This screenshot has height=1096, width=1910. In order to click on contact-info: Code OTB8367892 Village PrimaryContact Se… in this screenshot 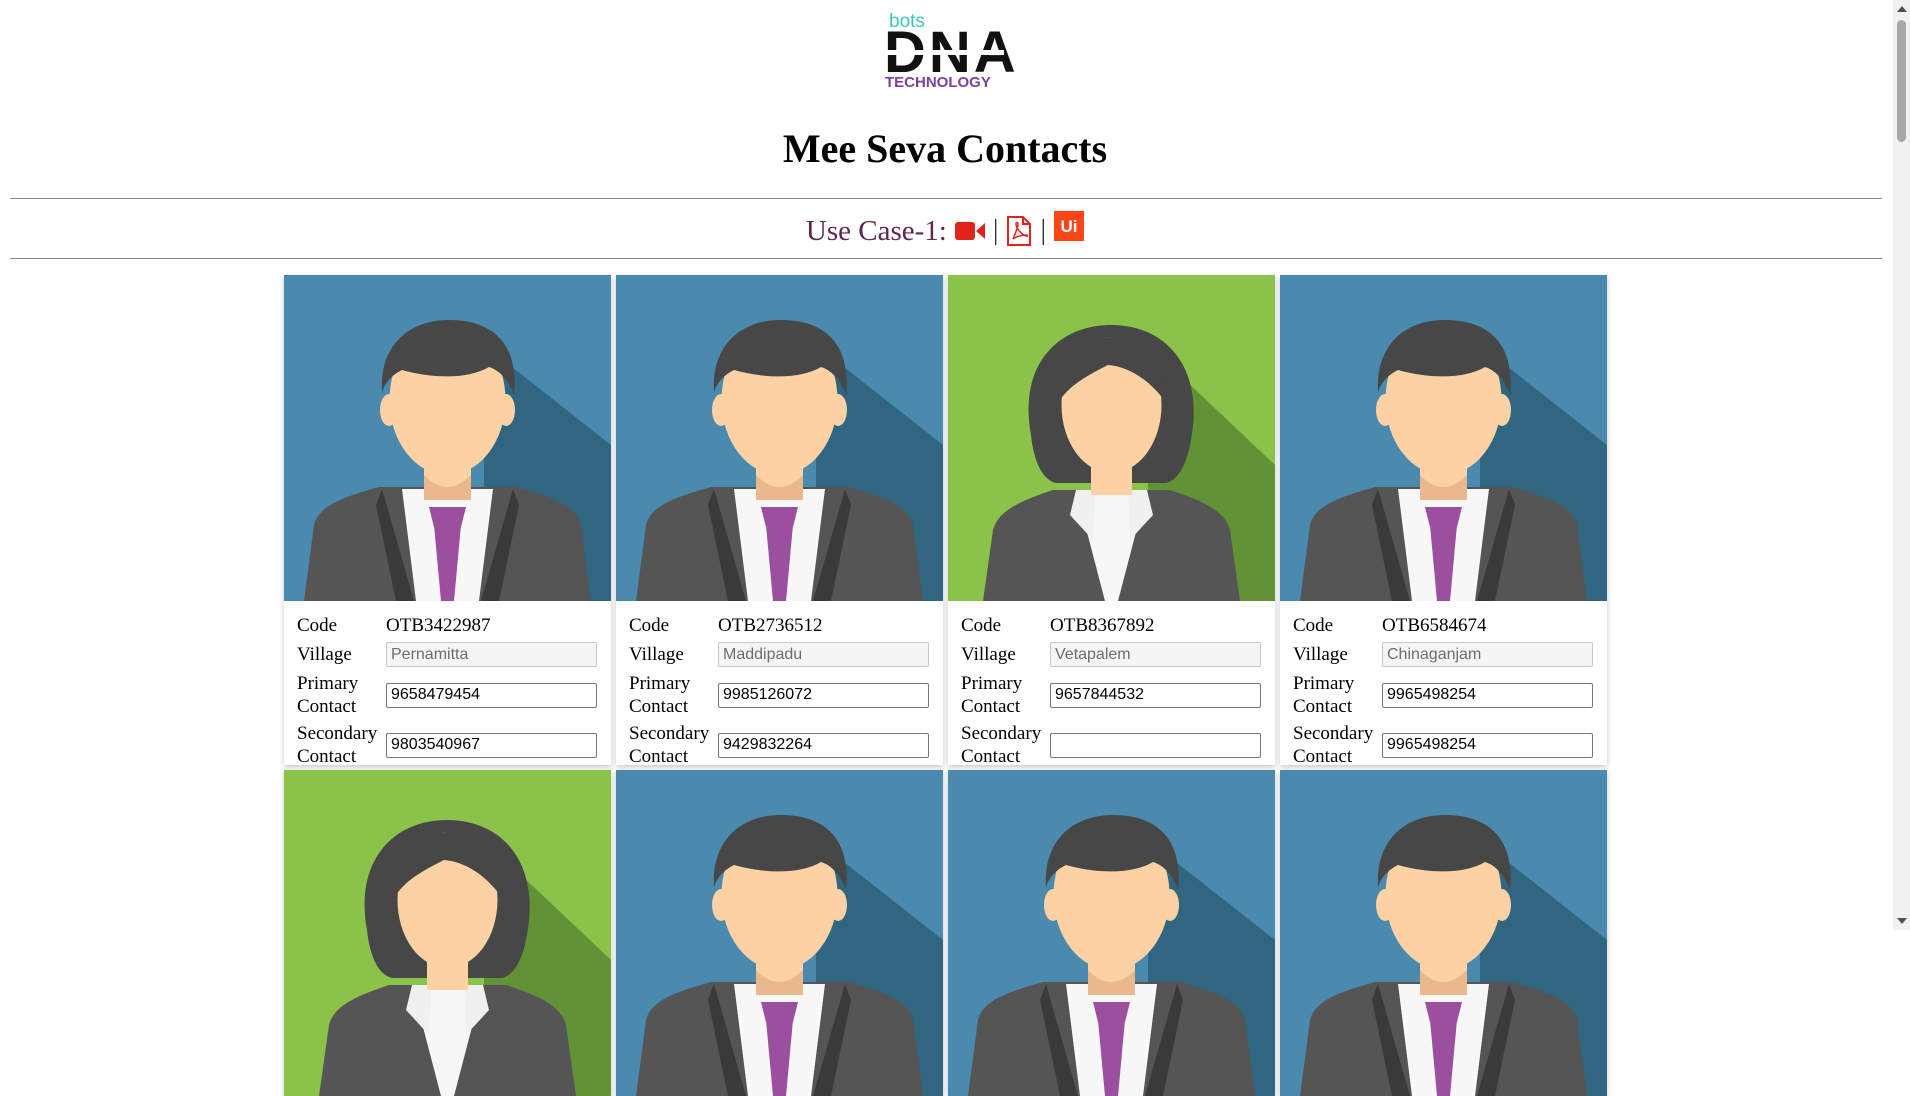, I will do `click(1111, 684)`.